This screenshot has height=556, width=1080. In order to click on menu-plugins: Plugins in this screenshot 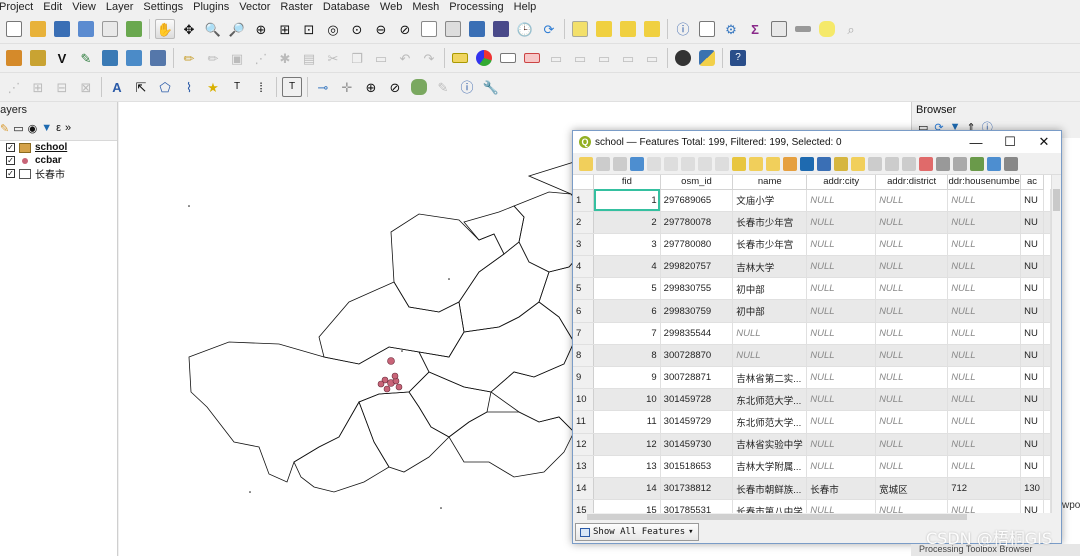, I will do `click(211, 7)`.